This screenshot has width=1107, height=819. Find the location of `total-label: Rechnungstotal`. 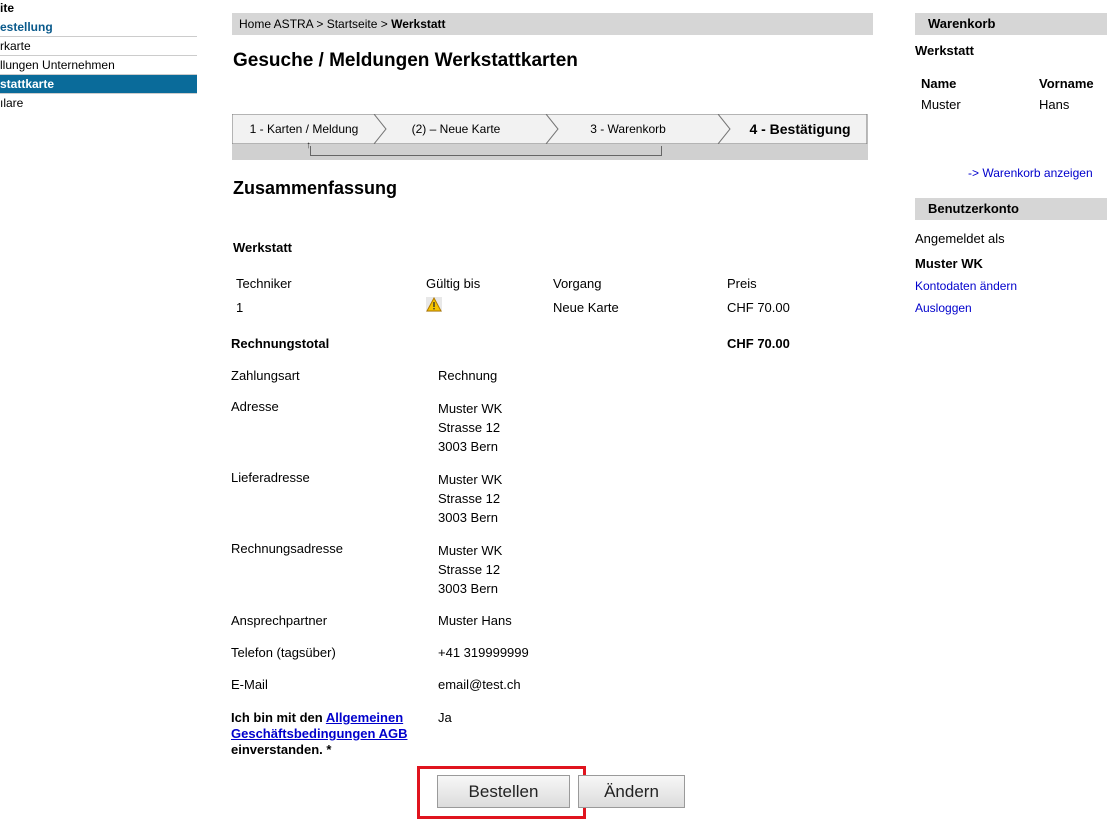

total-label: Rechnungstotal is located at coordinates (280, 343).